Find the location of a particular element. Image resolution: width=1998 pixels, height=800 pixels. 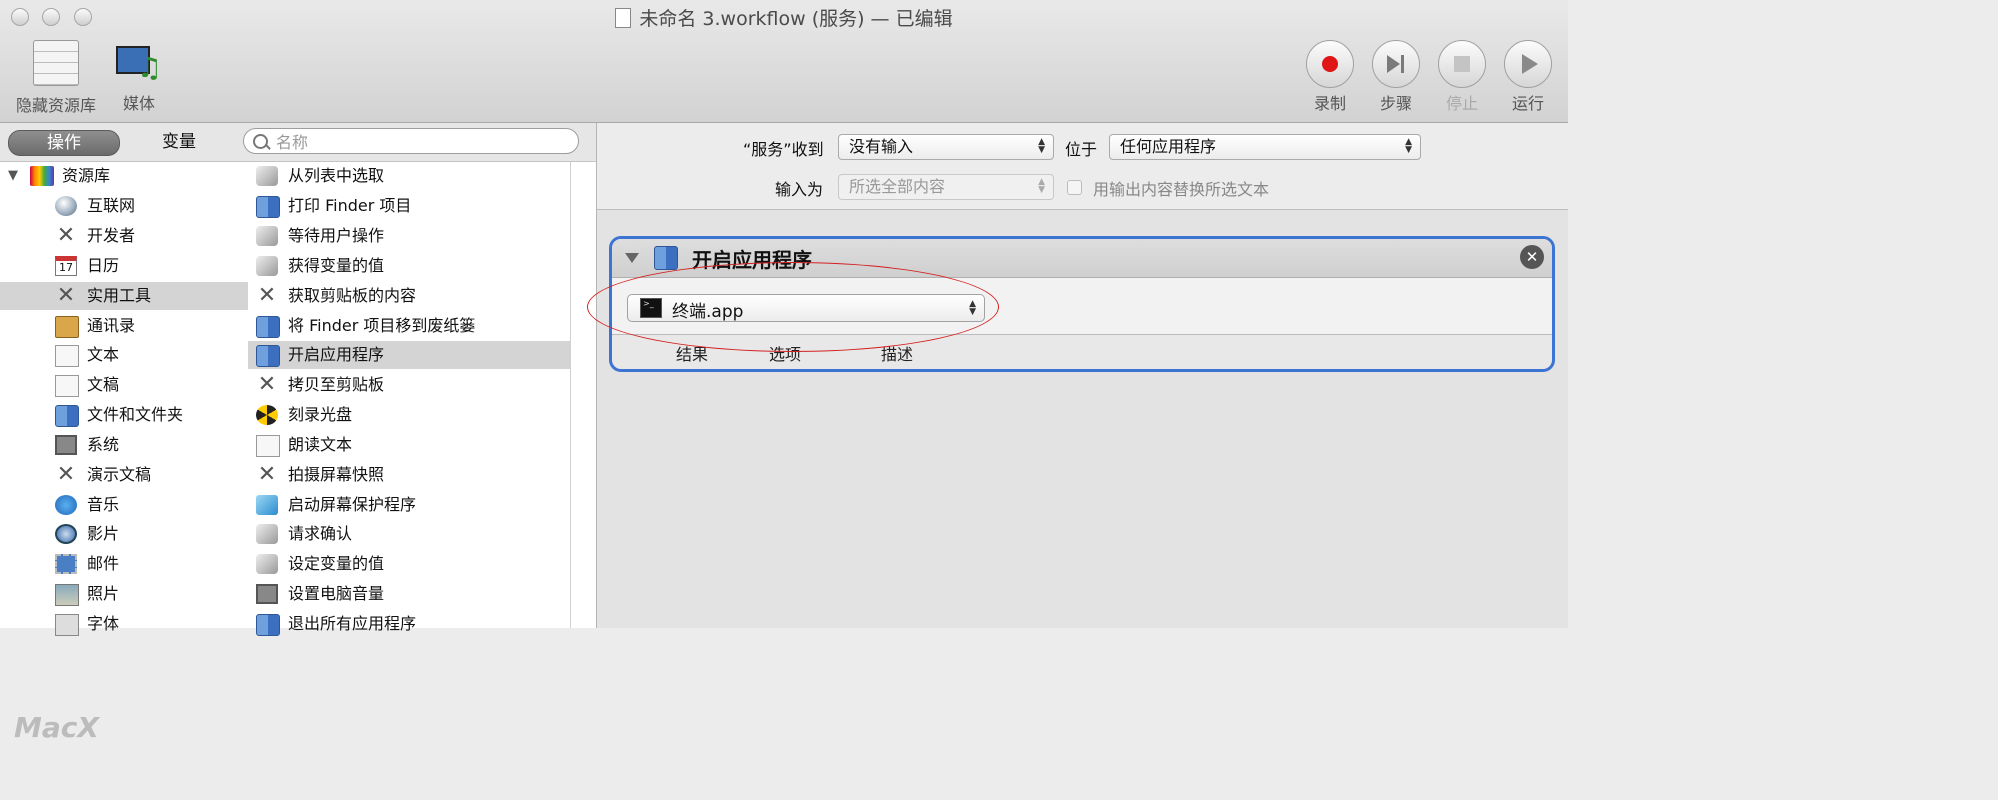

action-item: 设定变量的值 is located at coordinates (409, 564).